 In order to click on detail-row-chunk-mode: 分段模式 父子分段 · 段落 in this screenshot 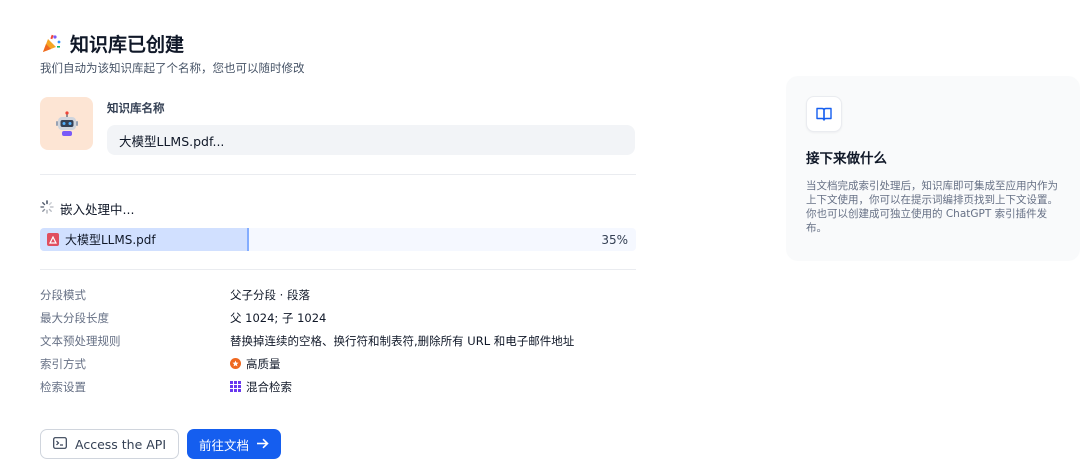, I will do `click(307, 294)`.